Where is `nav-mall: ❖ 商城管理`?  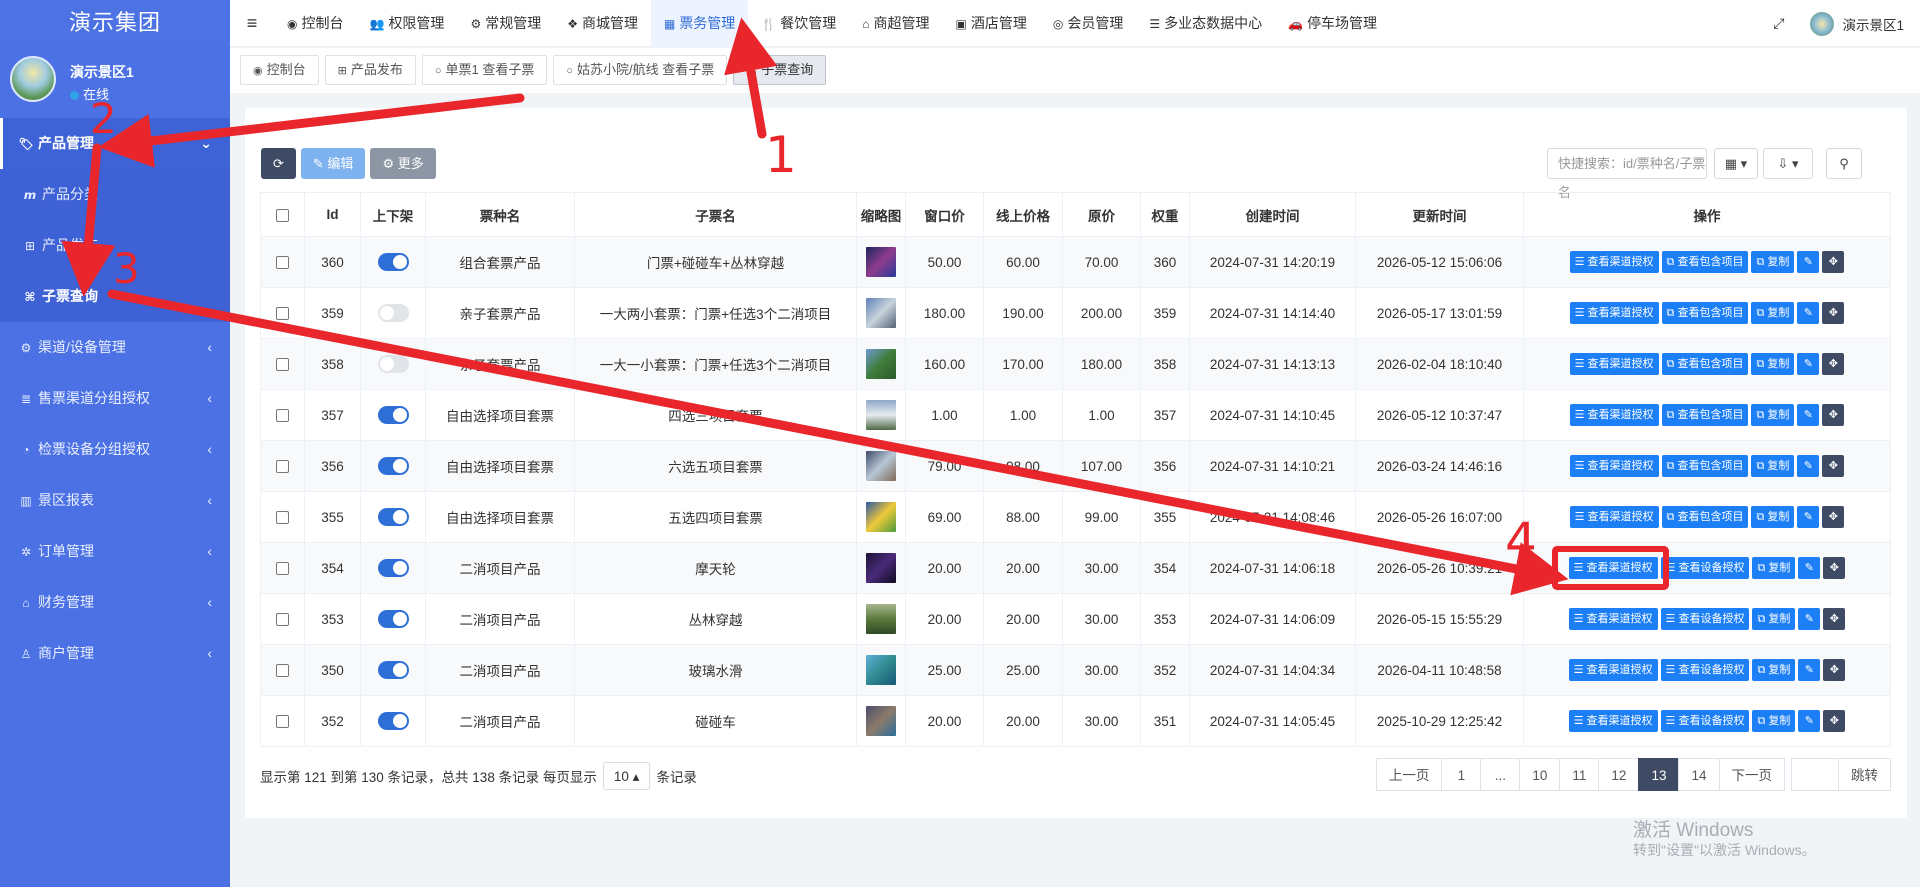 nav-mall: ❖ 商城管理 is located at coordinates (602, 23).